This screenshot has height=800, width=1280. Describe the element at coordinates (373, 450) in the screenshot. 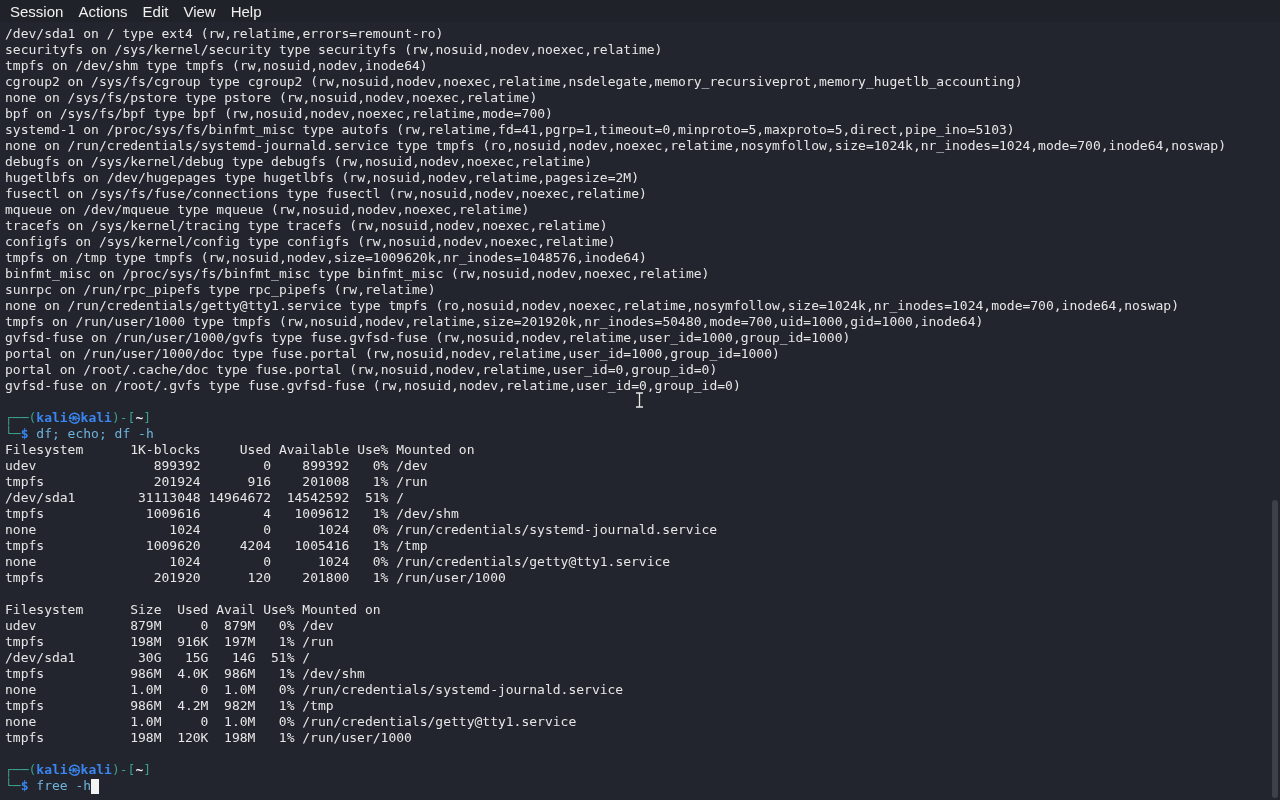

I see `column-header: Use%` at that location.